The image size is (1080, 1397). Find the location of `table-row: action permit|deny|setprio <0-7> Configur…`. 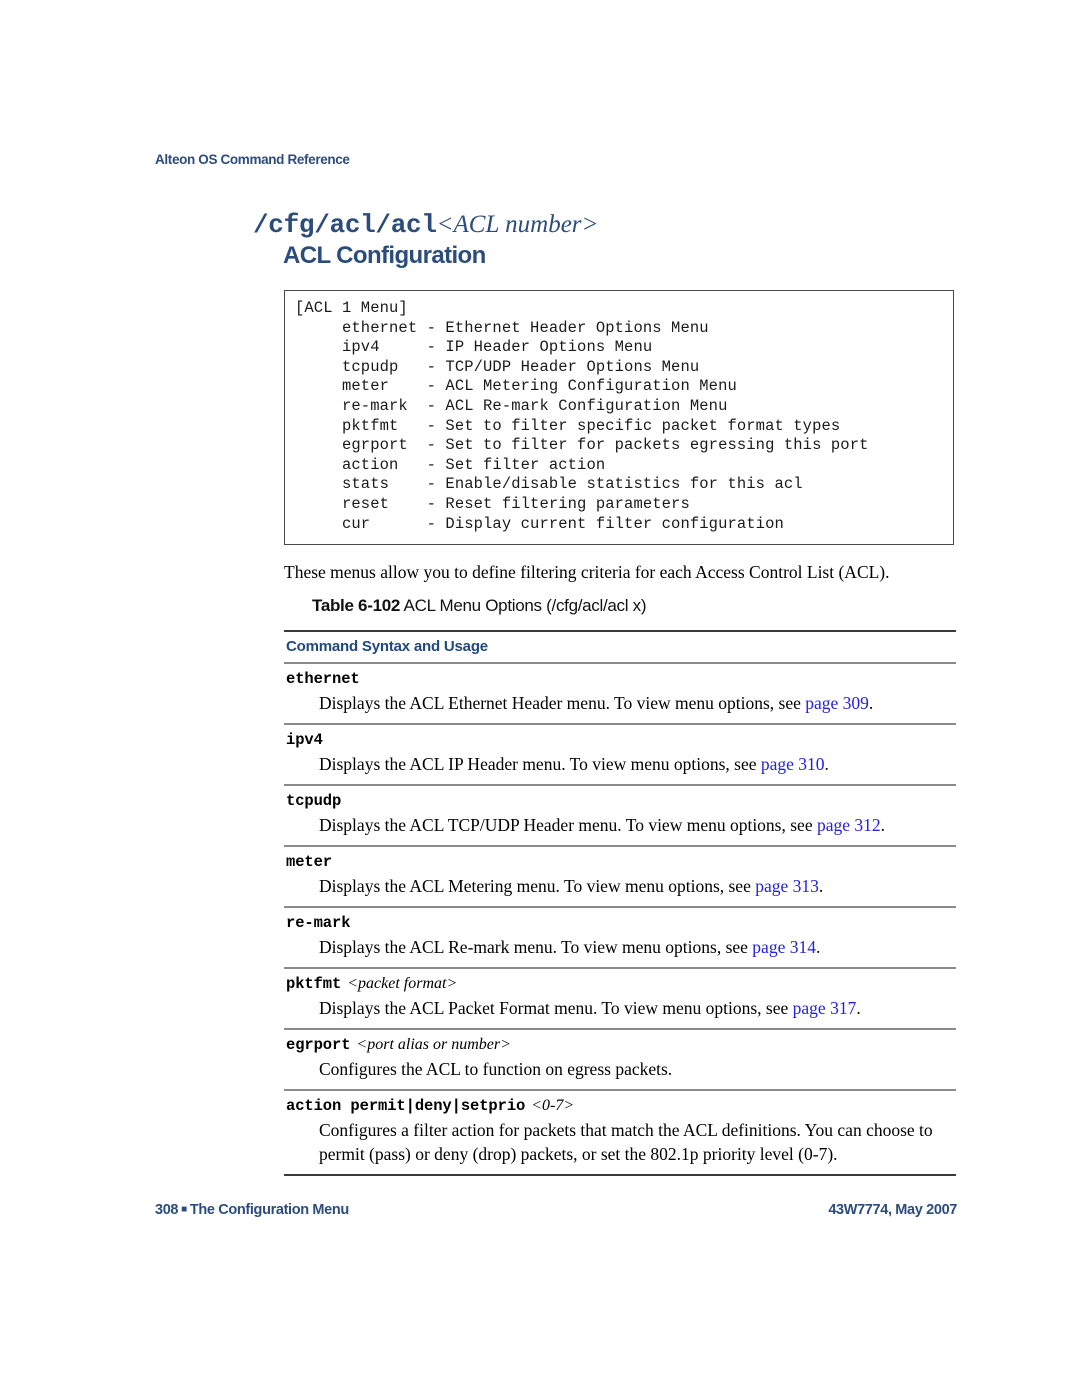

table-row: action permit|deny|setprio <0-7> Configur… is located at coordinates (620, 1132).